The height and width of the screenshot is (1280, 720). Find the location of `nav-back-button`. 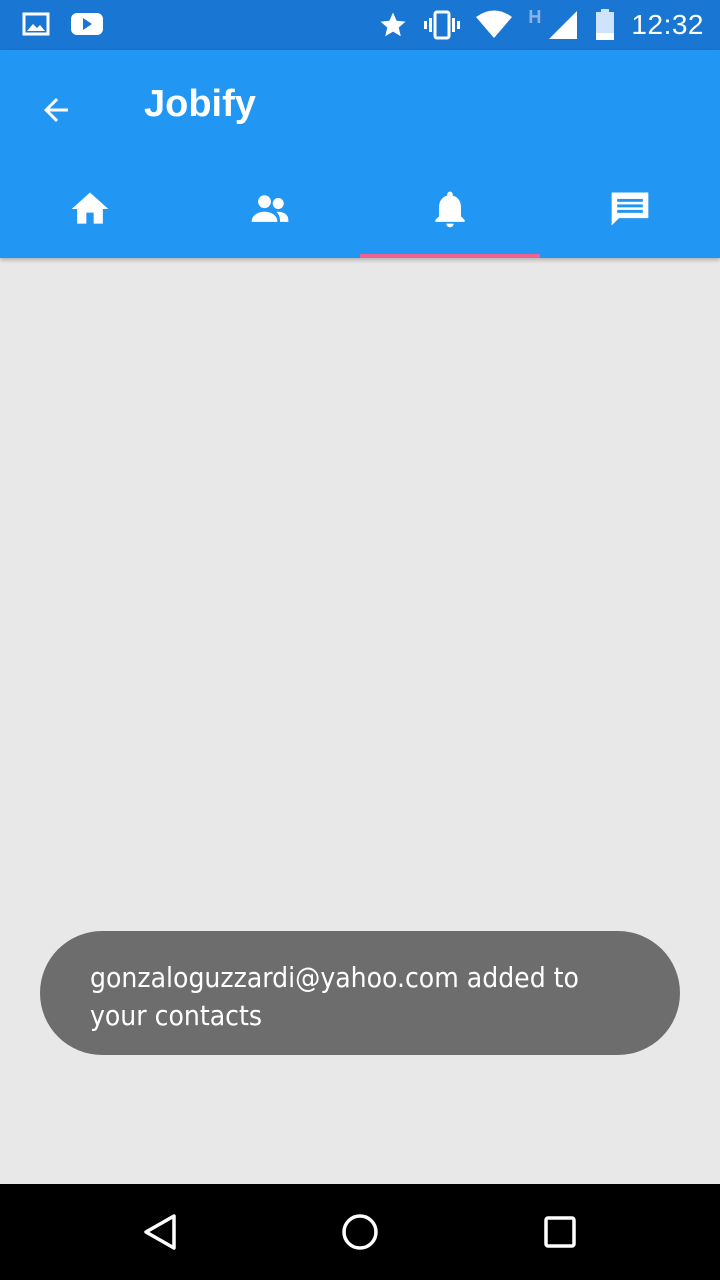

nav-back-button is located at coordinates (160, 1232).